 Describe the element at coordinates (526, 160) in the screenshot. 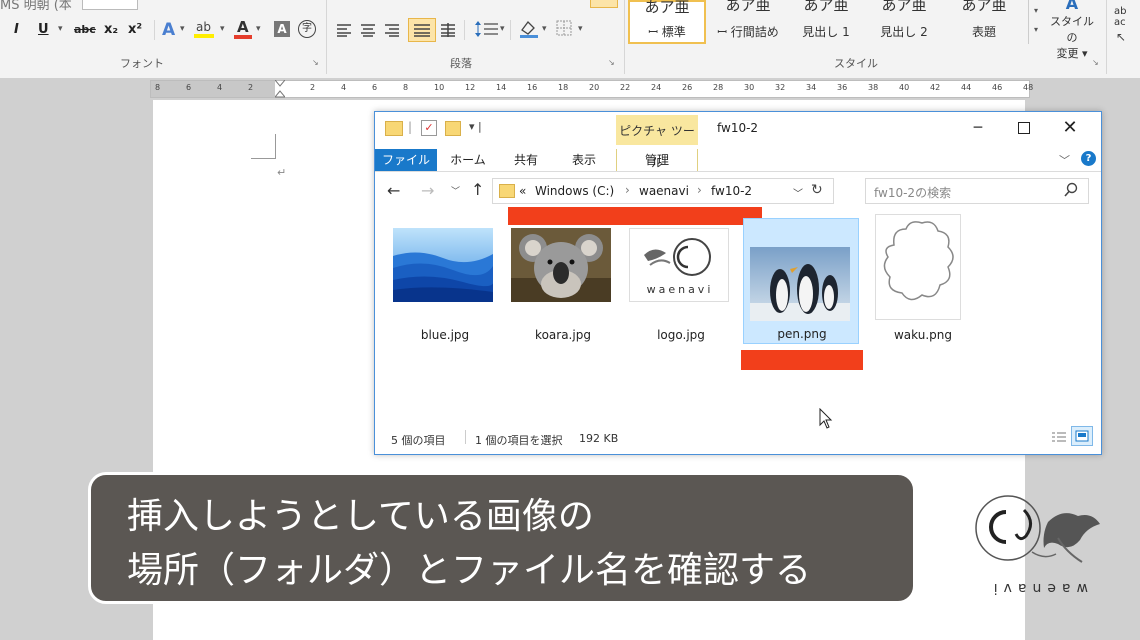

I see `tab-share: 共有` at that location.